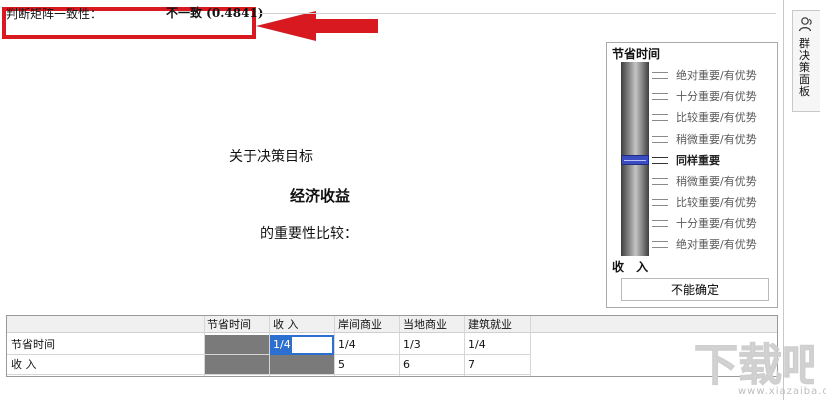  I want to click on consistency-label: 判断矩阵一致性：, so click(54, 14).